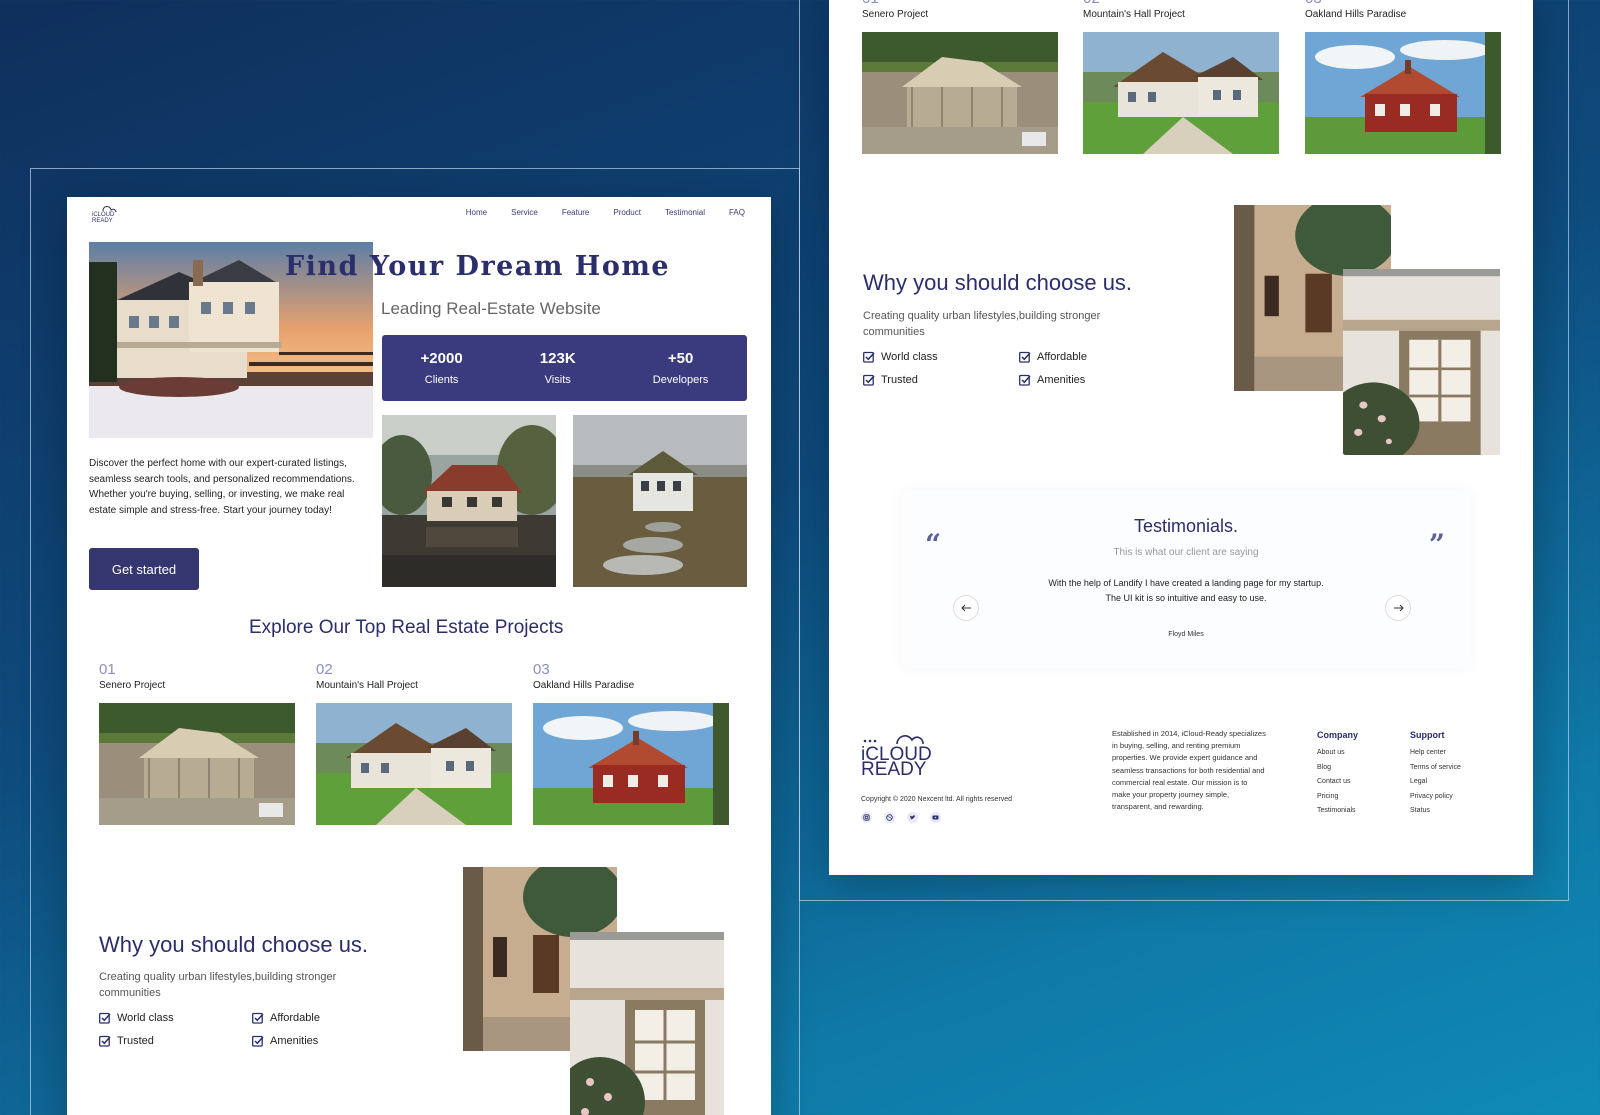  Describe the element at coordinates (912, 817) in the screenshot. I see `twitter-icon` at that location.